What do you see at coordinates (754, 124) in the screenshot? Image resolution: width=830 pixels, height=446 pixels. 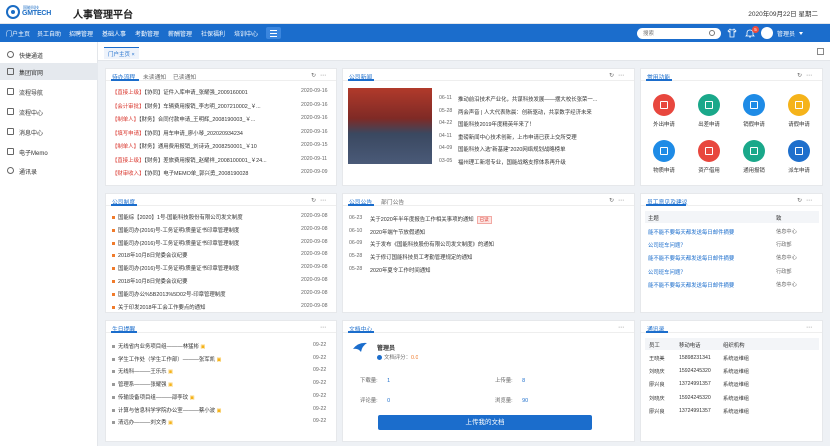 I see `quick-label: 销假申请` at bounding box center [754, 124].